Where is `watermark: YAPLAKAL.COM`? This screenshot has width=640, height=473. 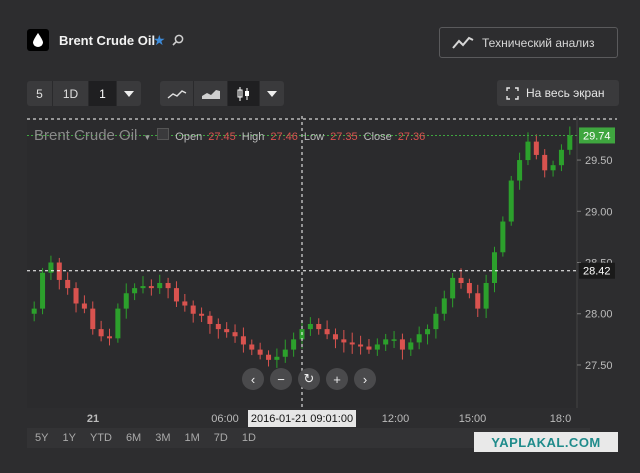 watermark: YAPLAKAL.COM is located at coordinates (546, 442).